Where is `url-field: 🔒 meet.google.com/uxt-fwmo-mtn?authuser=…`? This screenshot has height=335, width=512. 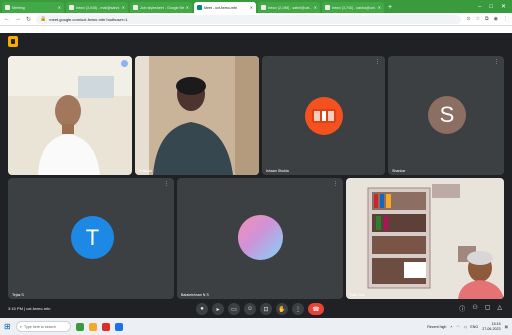 url-field: 🔒 meet.google.com/uxt-fwmo-mtn?authuser=… is located at coordinates (249, 19).